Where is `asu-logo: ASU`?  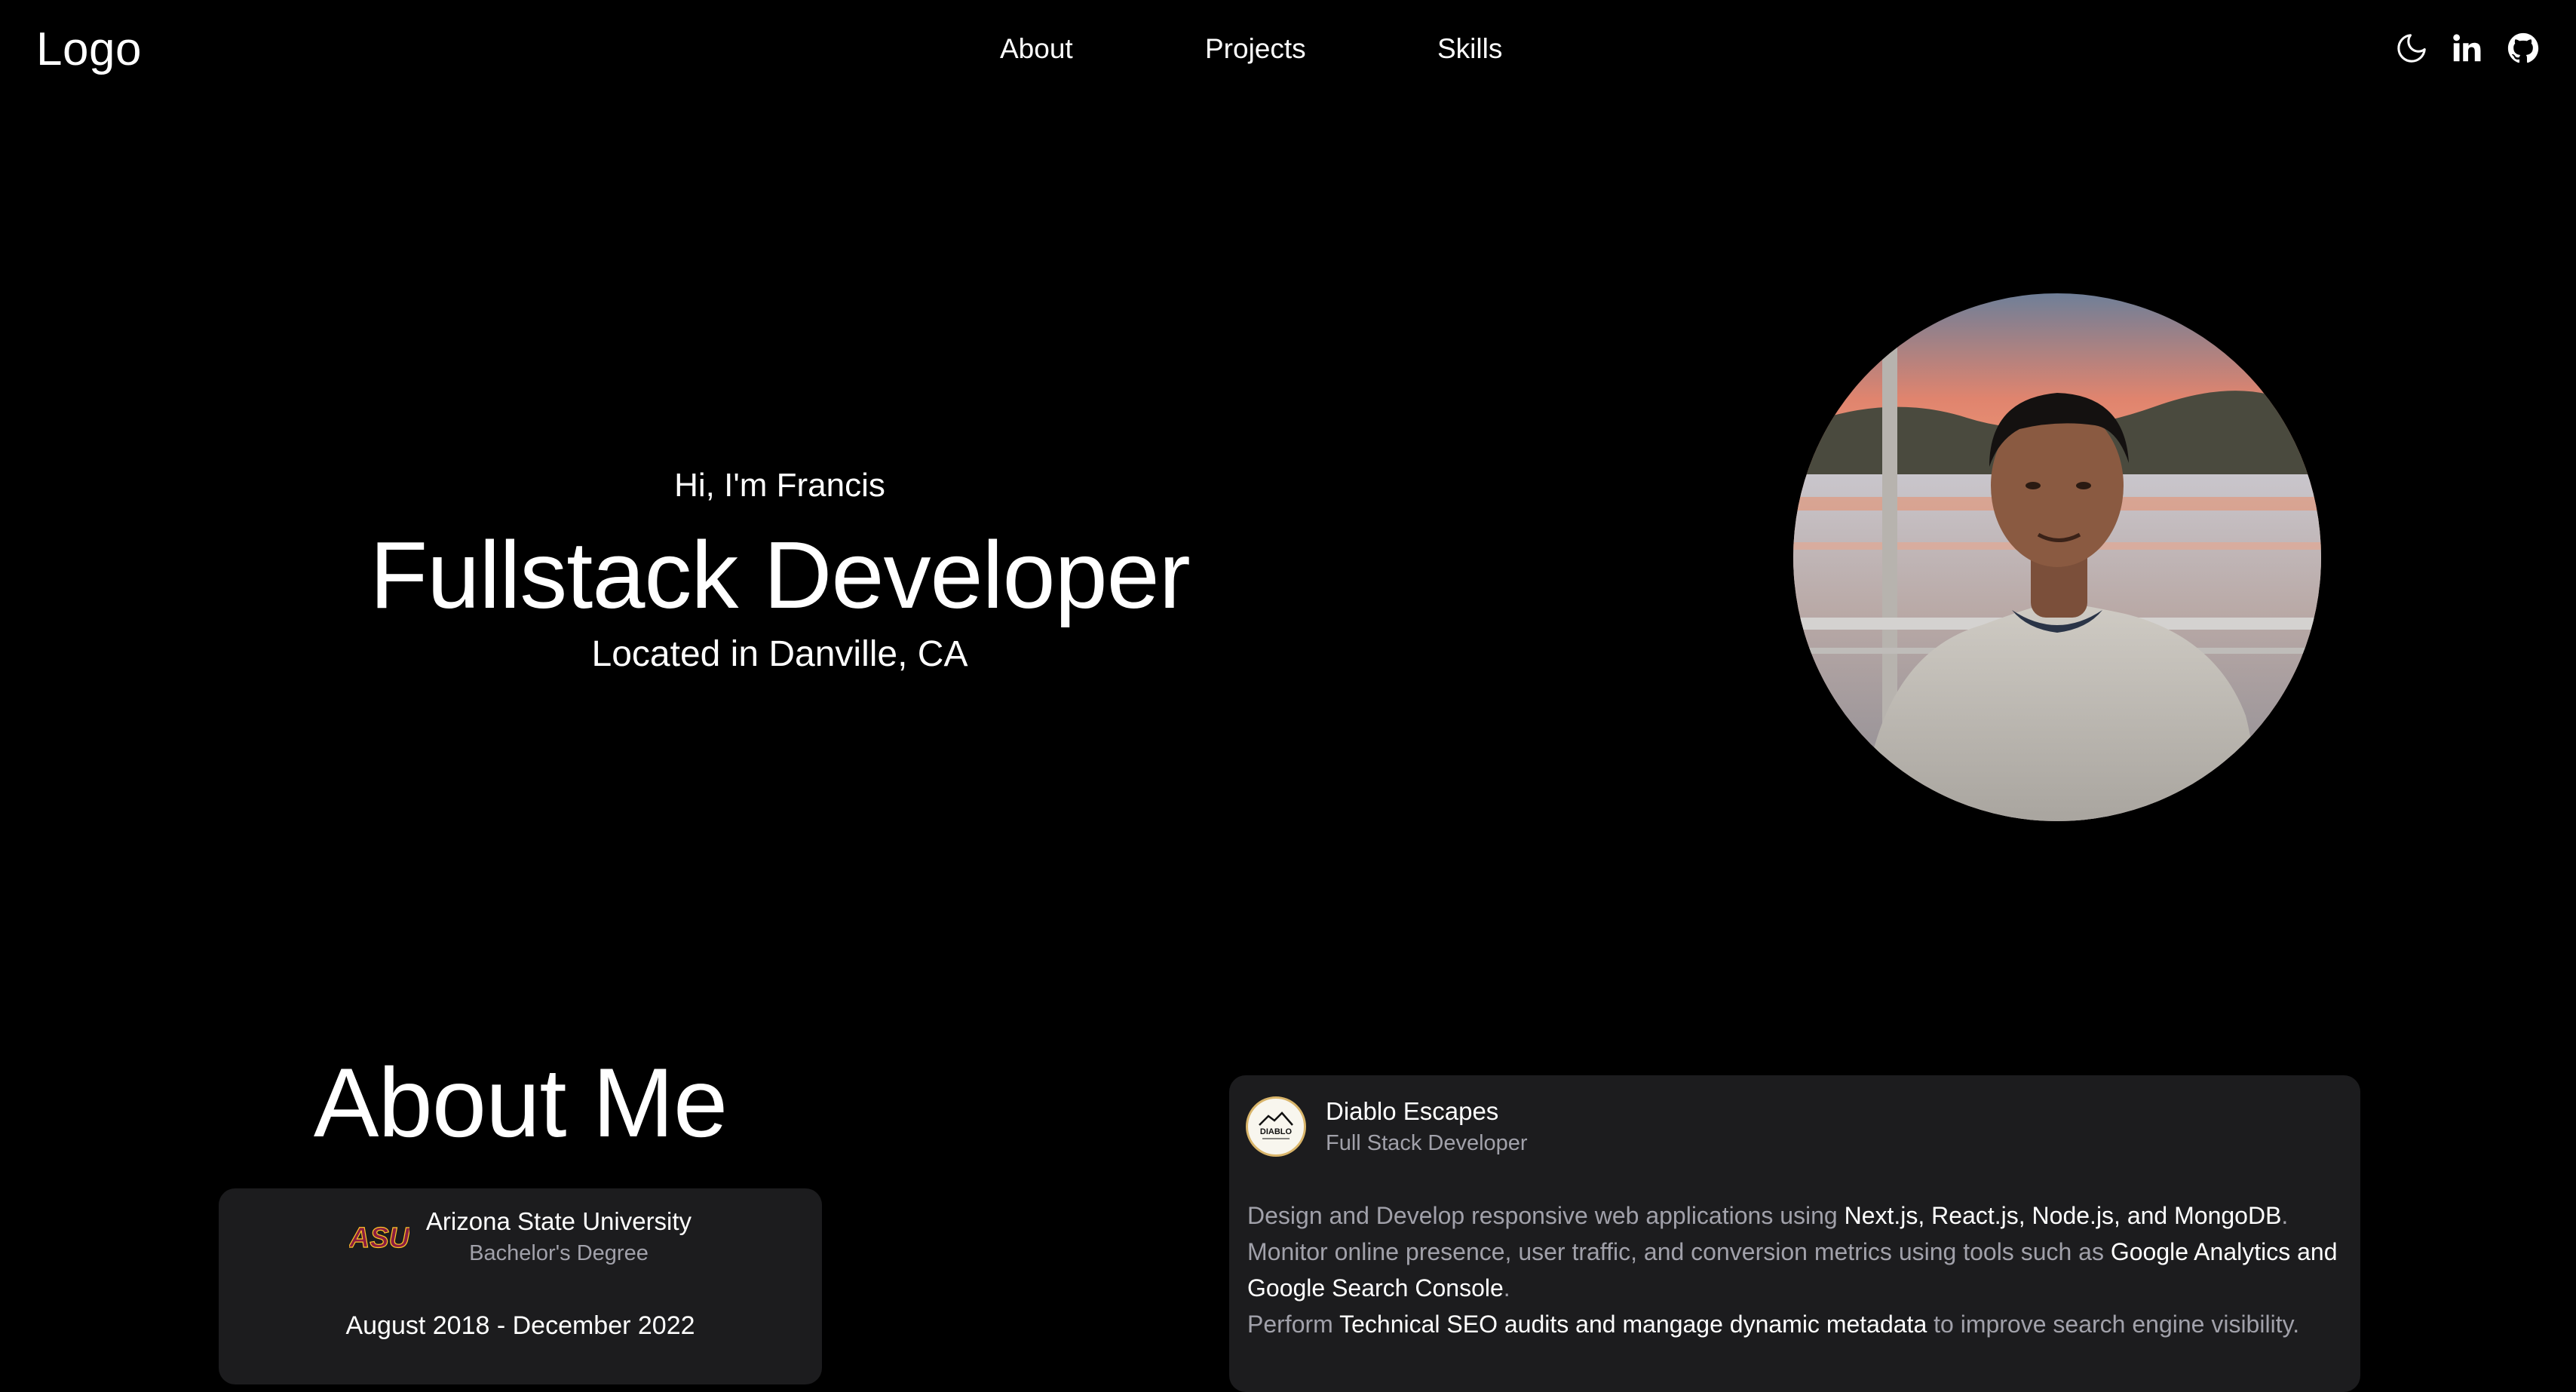 asu-logo: ASU is located at coordinates (379, 1237).